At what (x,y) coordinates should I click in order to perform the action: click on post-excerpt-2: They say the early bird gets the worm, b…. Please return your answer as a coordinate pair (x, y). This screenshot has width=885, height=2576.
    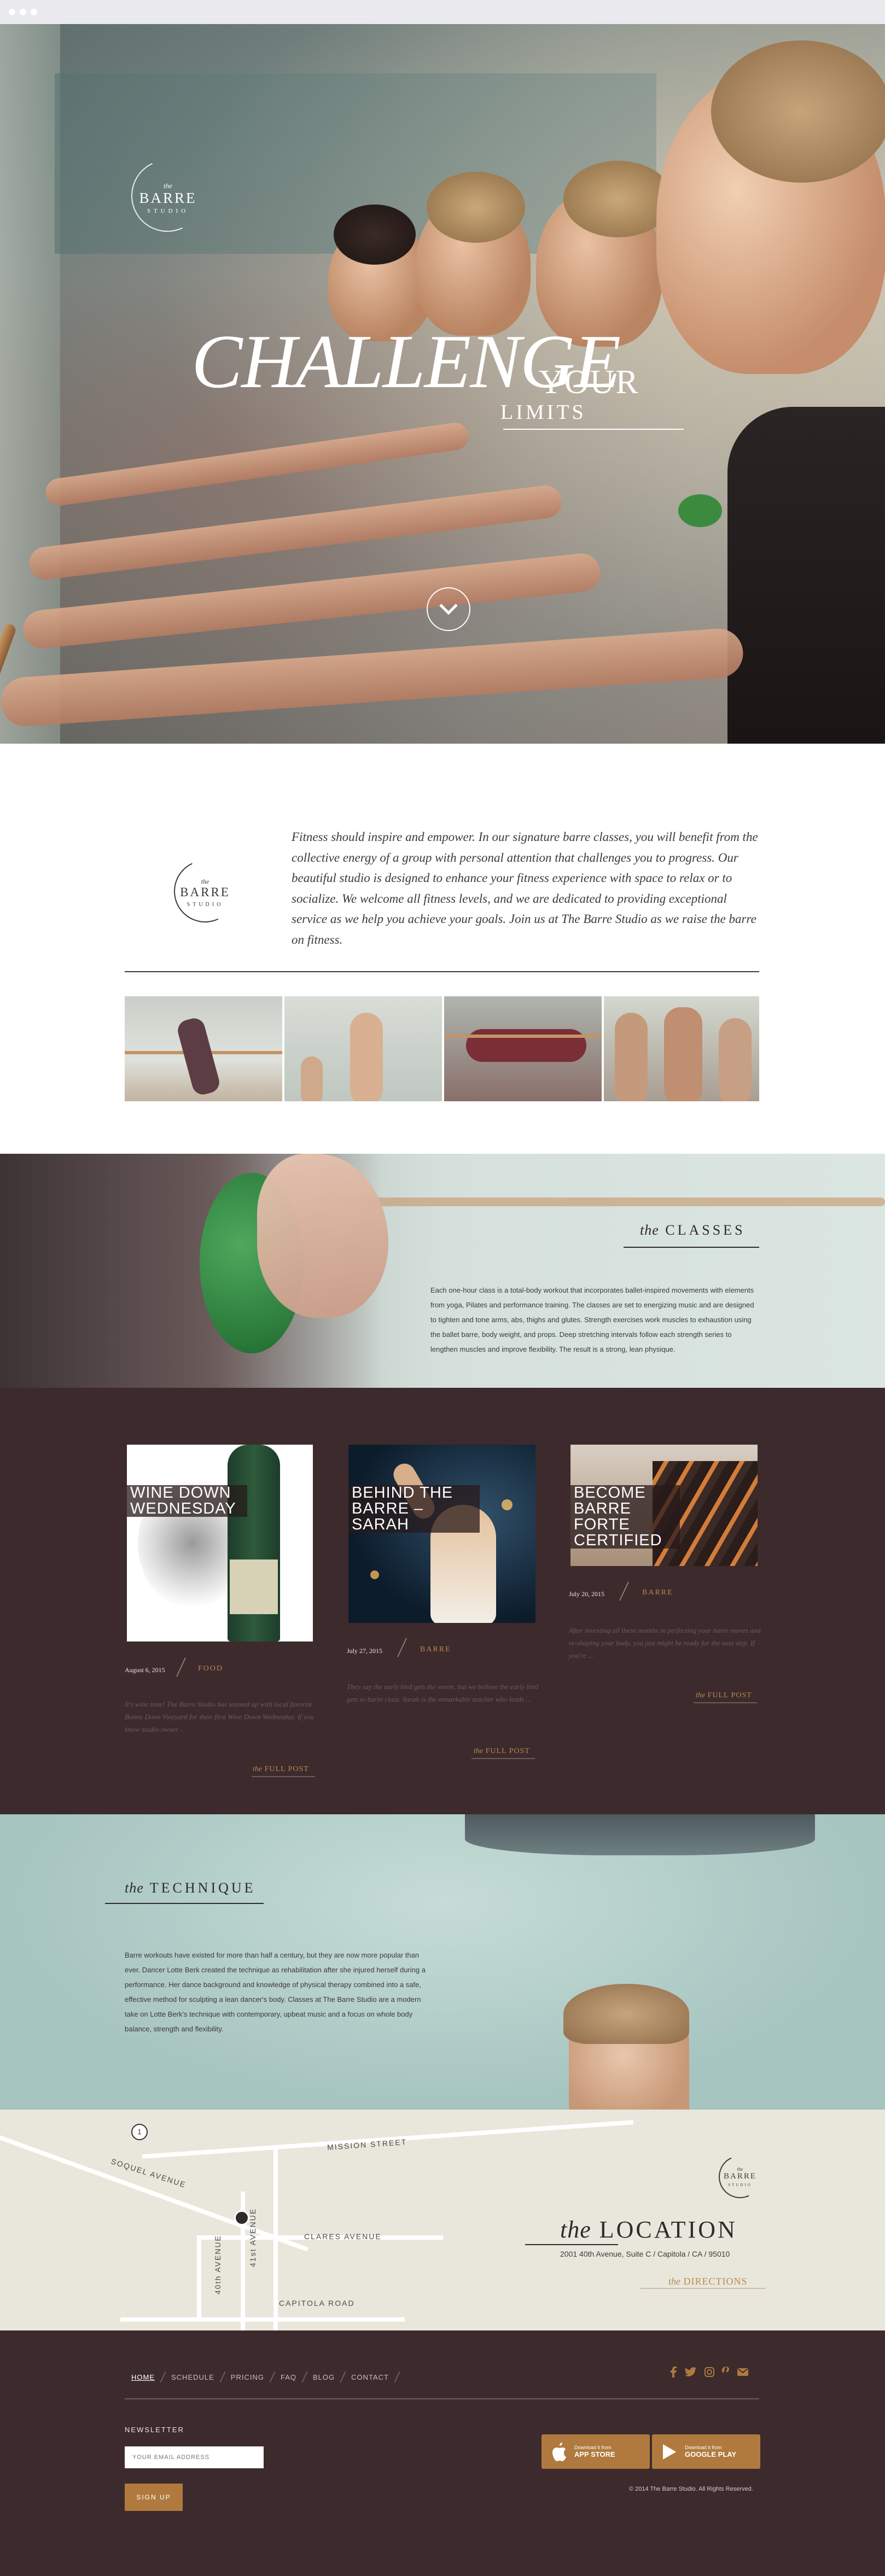
    Looking at the image, I should click on (443, 1693).